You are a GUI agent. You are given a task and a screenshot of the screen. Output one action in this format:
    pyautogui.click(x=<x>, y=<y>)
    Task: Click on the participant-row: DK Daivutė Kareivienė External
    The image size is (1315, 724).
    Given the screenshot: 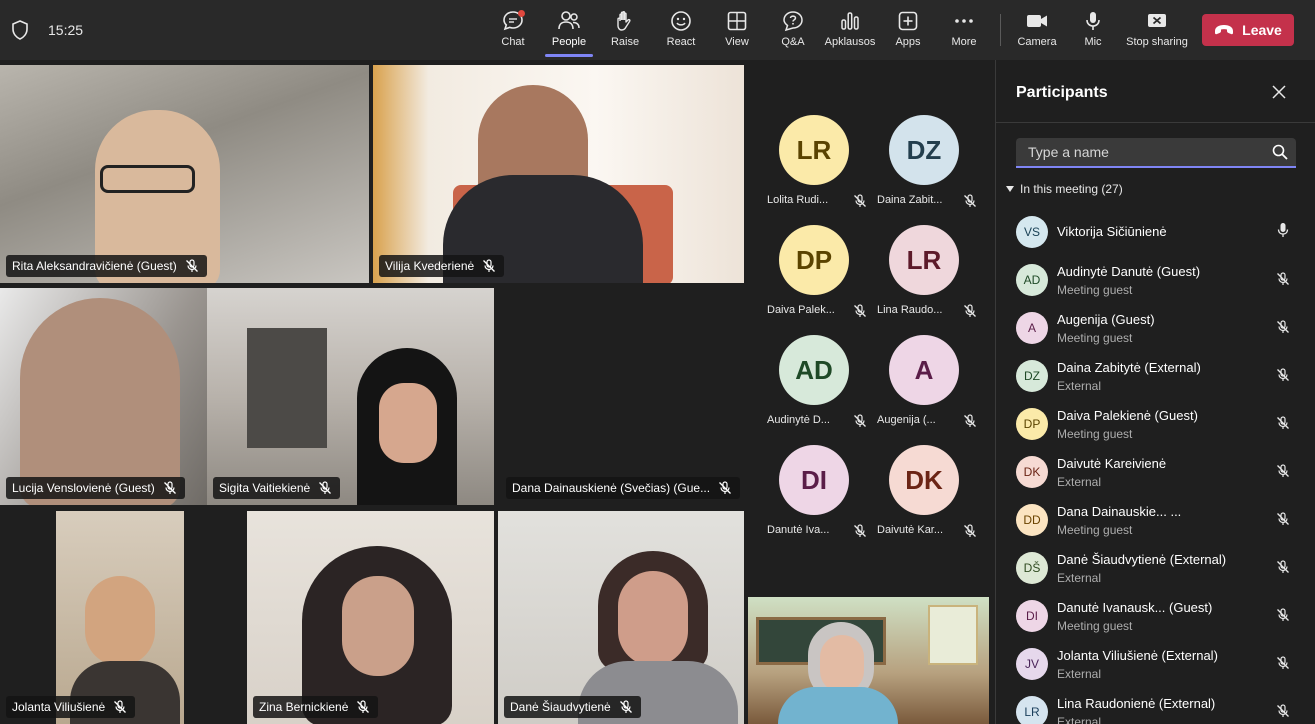 What is the action you would take?
    pyautogui.click(x=1161, y=479)
    